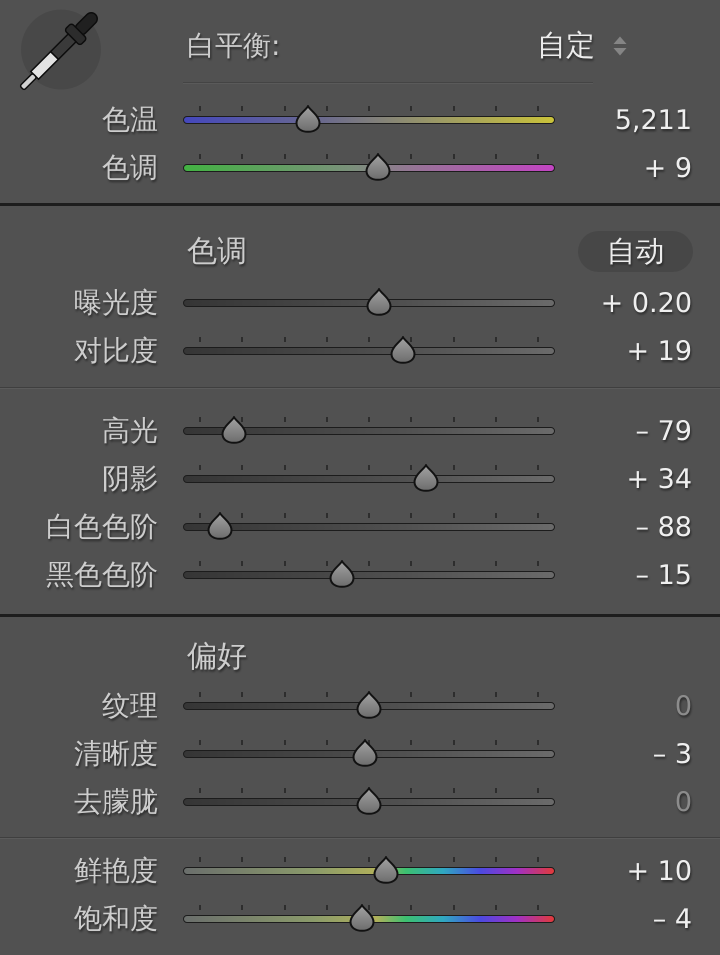  What do you see at coordinates (659, 351) in the screenshot?
I see `slider-value: + 19` at bounding box center [659, 351].